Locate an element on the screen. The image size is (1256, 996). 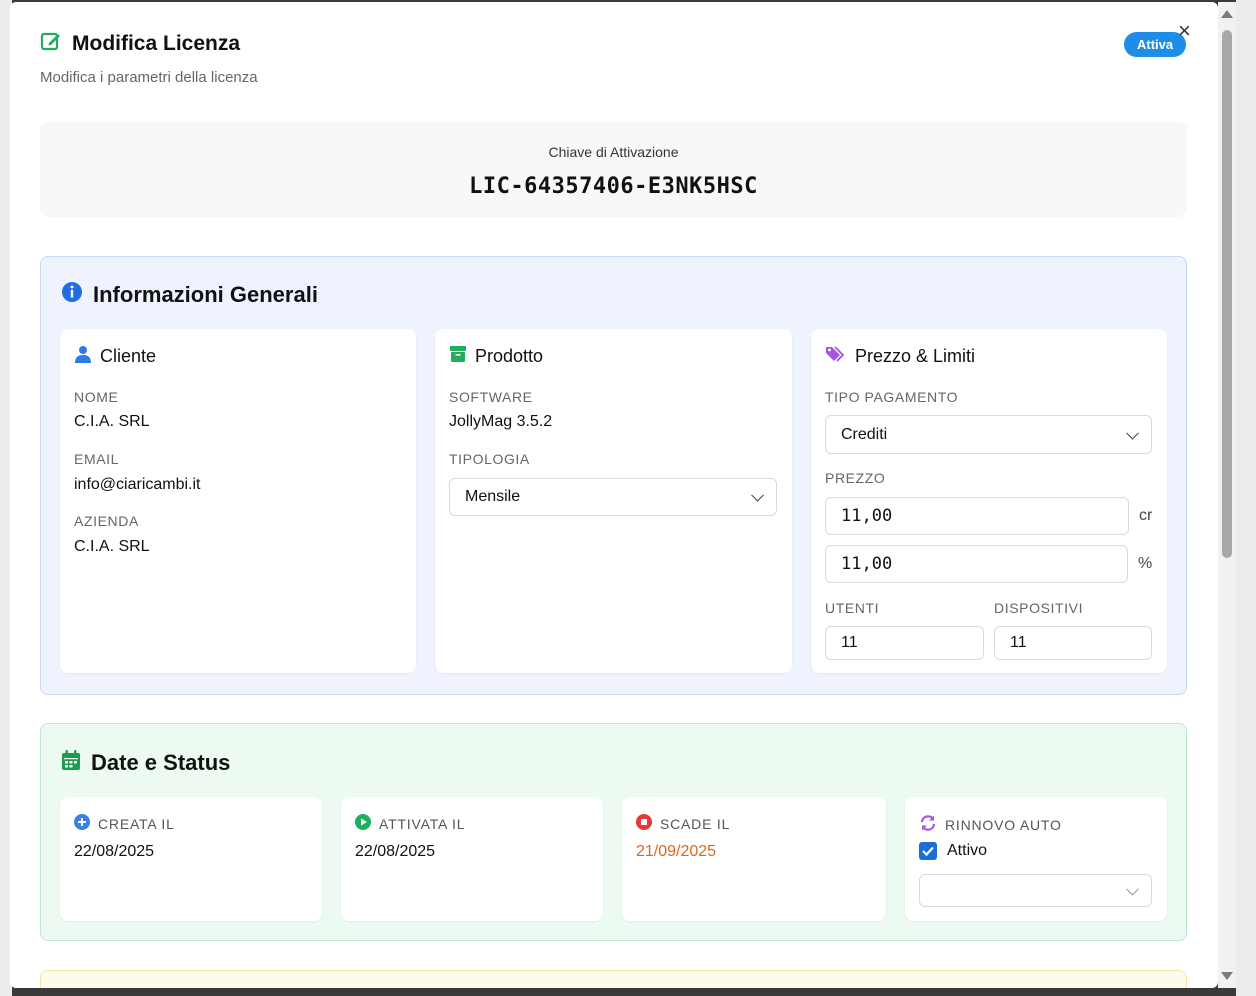
activation-key-label: Chiave di Attivazione is located at coordinates (613, 152).